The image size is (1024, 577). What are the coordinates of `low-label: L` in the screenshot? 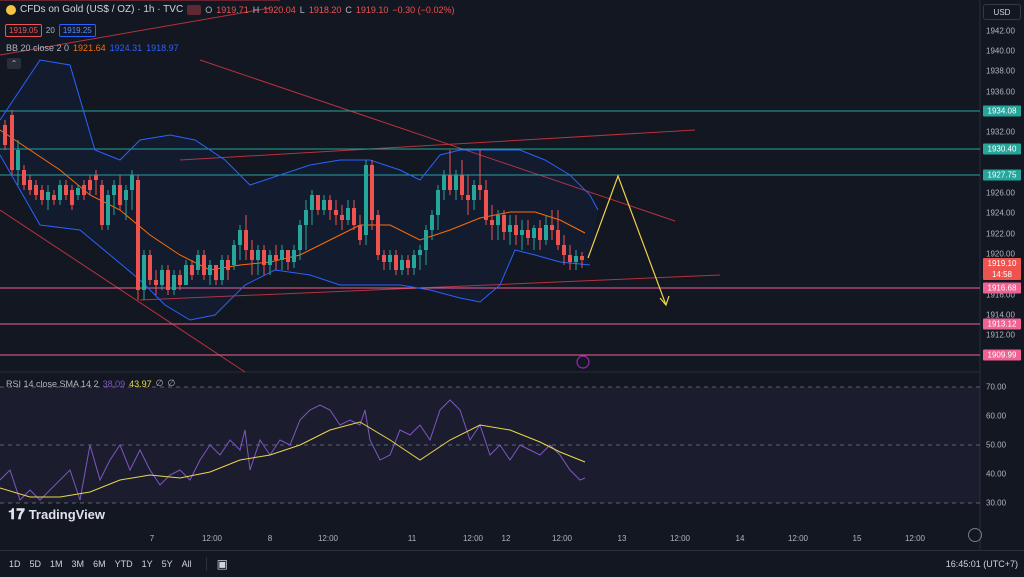 It's located at (302, 9).